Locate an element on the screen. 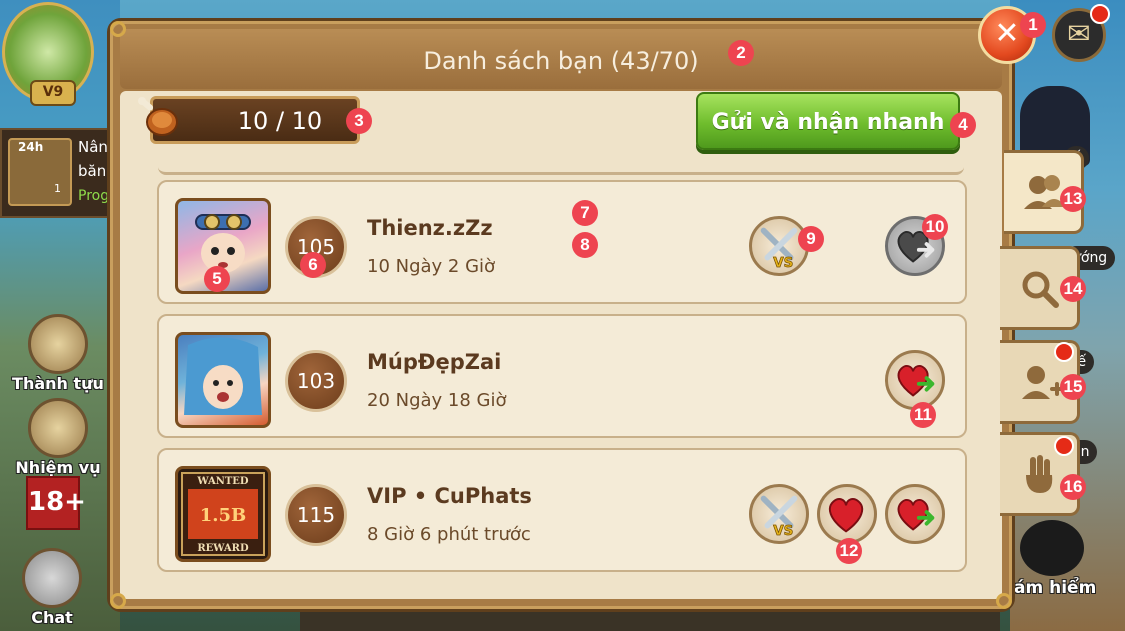 The width and height of the screenshot is (1125, 631). marker: 14 is located at coordinates (1073, 289).